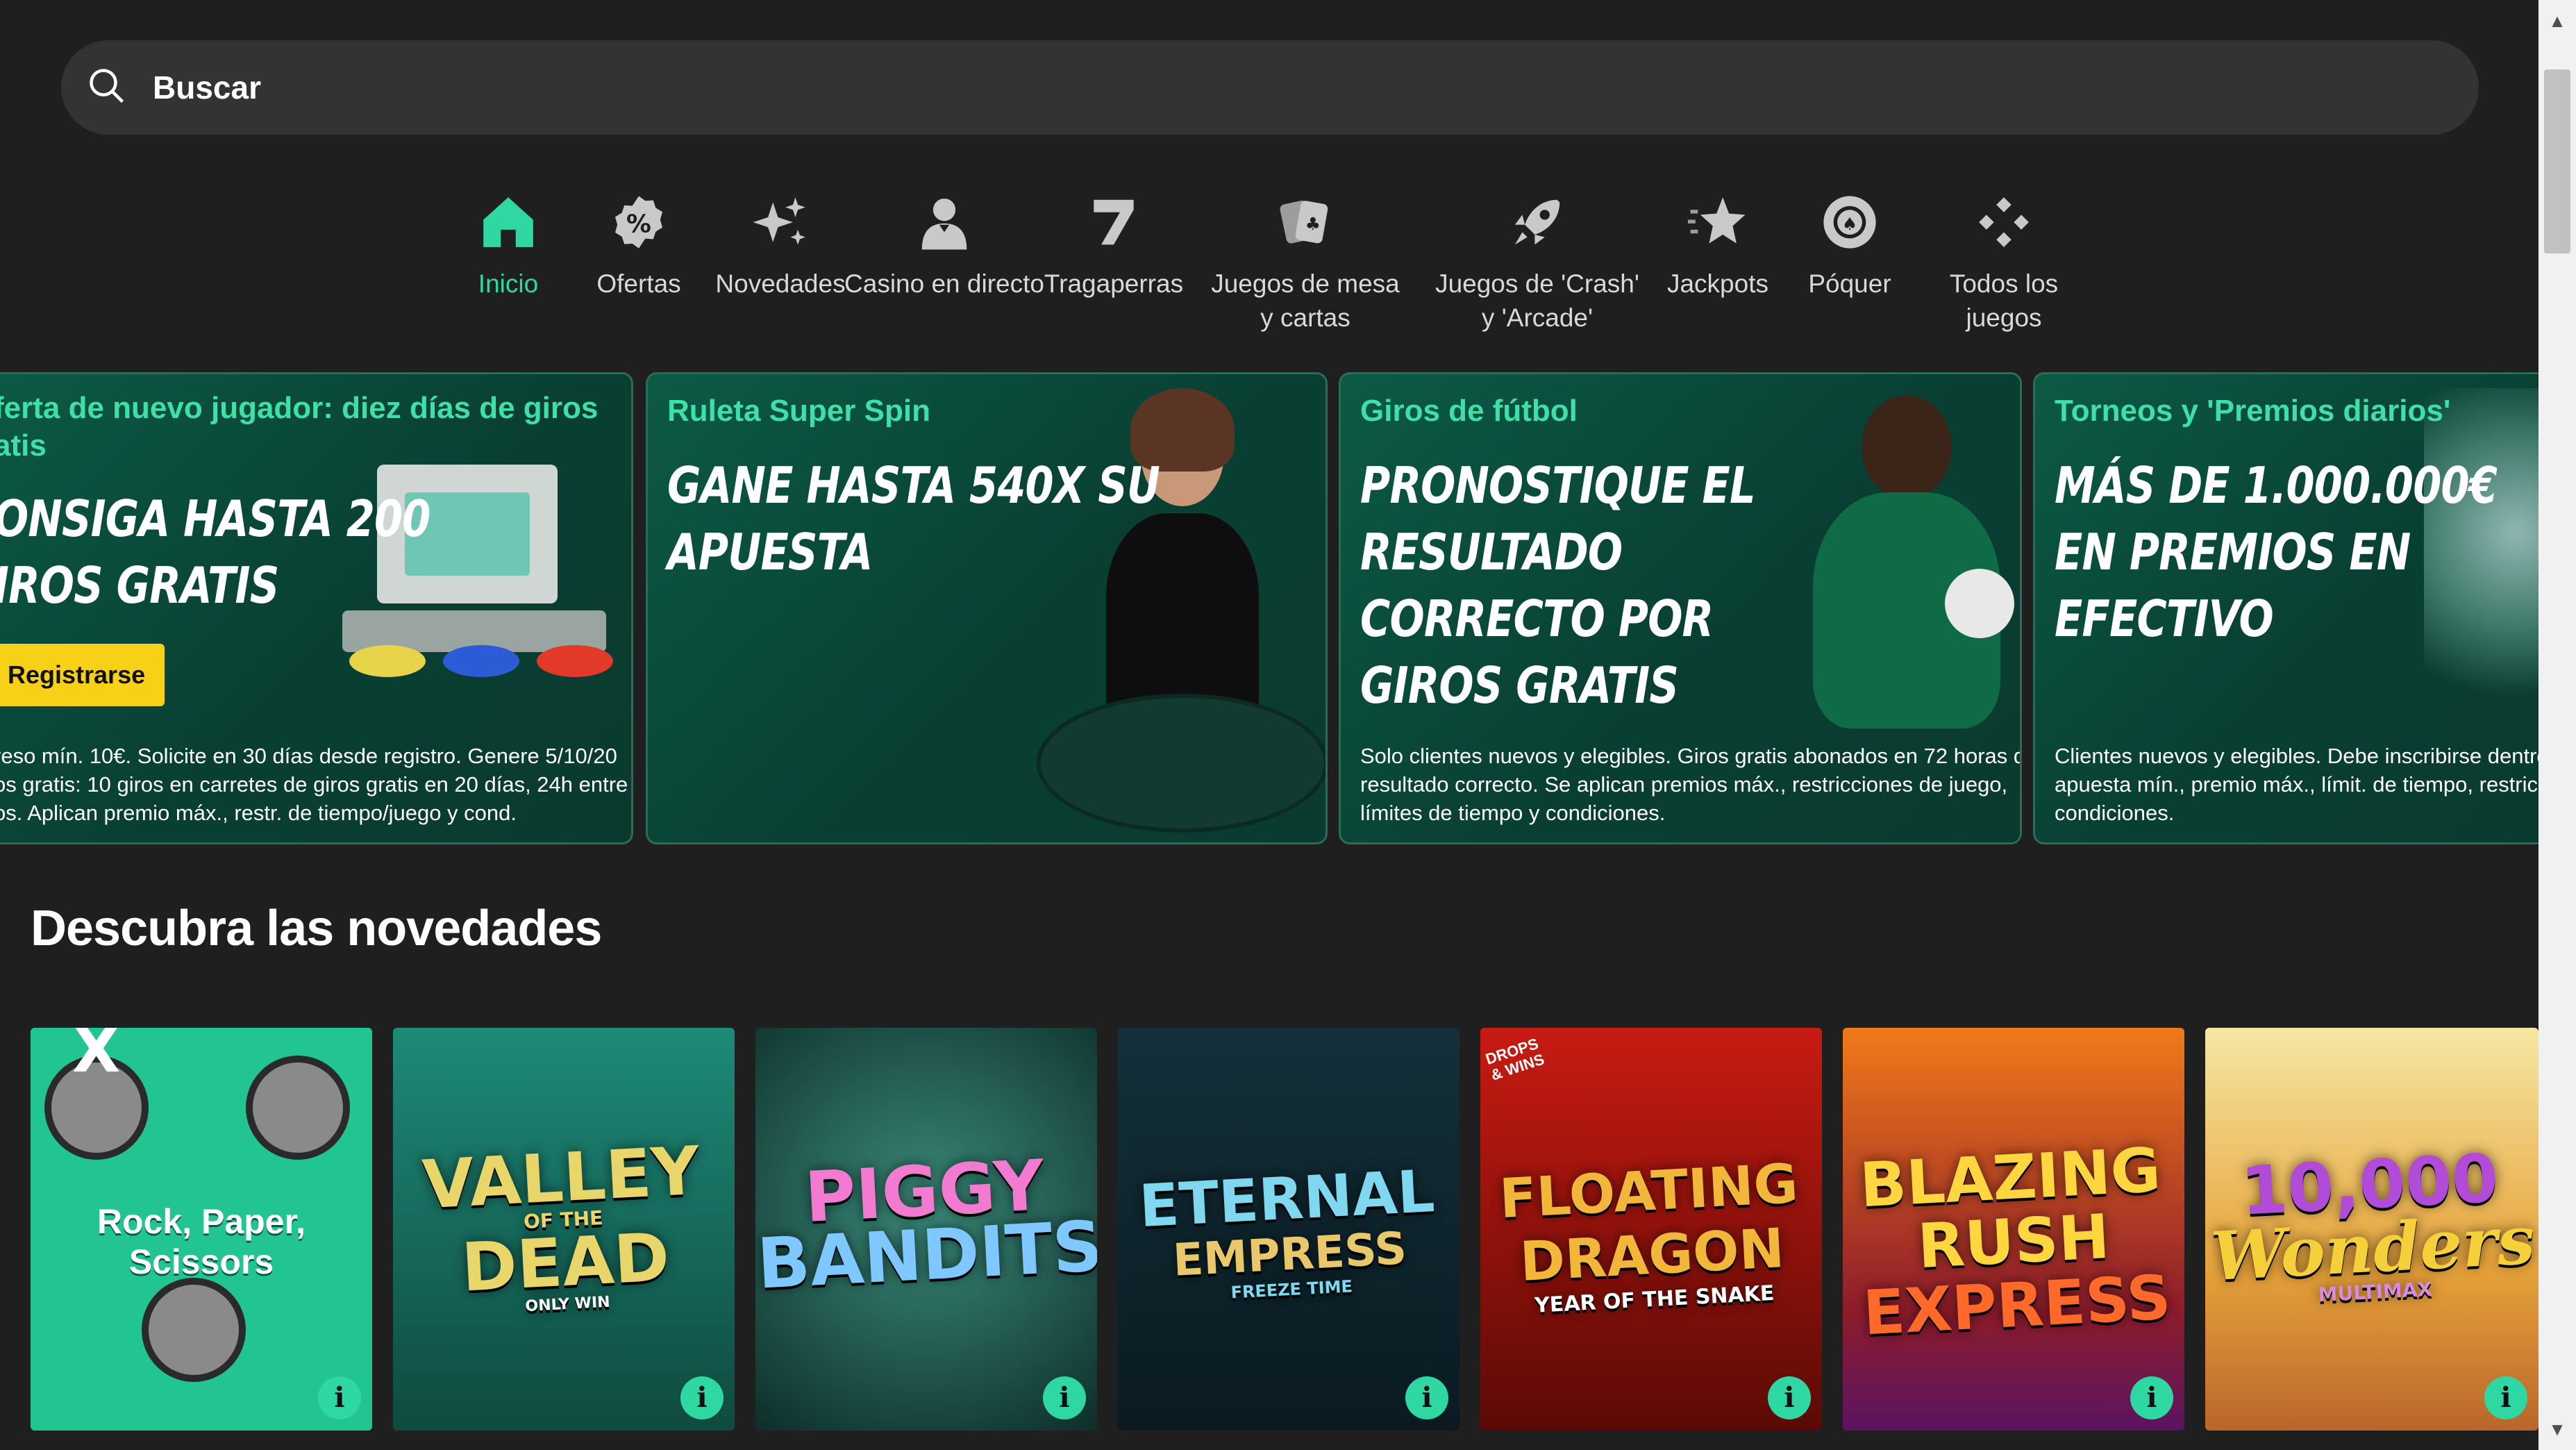 Image resolution: width=2576 pixels, height=1450 pixels. I want to click on poker-chip-icon: ♠, so click(1849, 222).